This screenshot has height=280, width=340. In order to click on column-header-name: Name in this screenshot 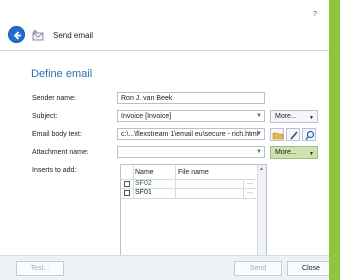, I will do `click(144, 172)`.